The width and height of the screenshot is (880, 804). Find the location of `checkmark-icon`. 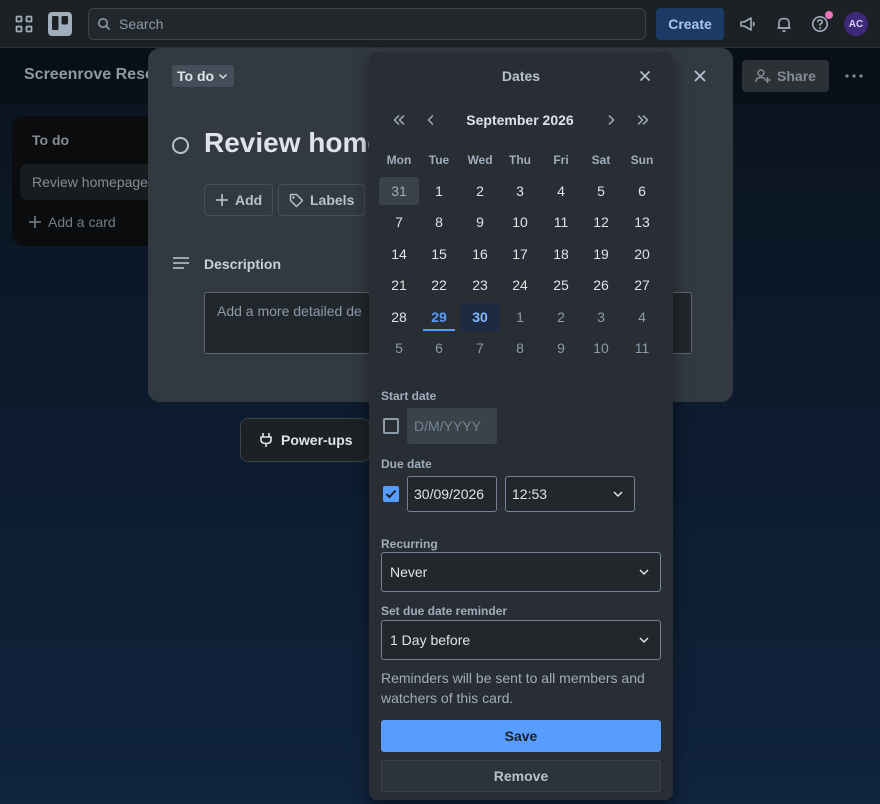

checkmark-icon is located at coordinates (391, 494).